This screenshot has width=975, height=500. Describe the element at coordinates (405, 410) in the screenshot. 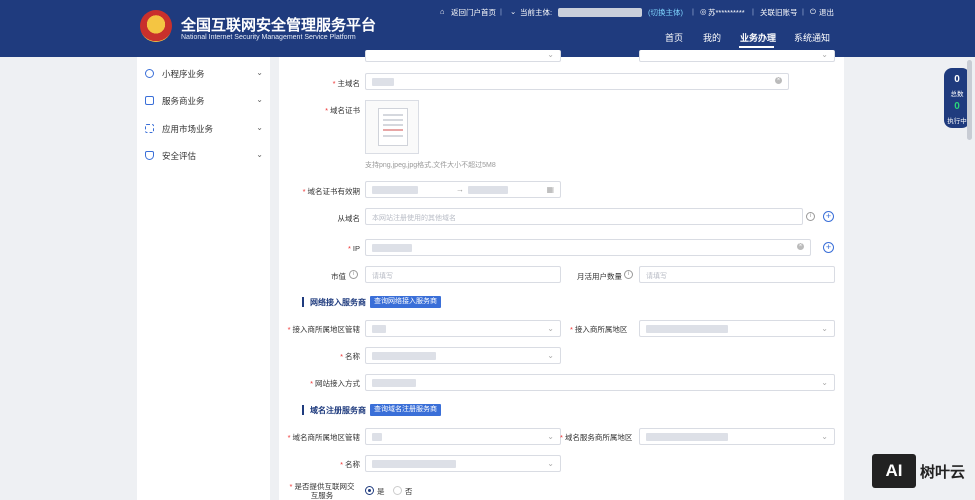

I see `query-registrar-button: 查询域名注册服务商` at that location.